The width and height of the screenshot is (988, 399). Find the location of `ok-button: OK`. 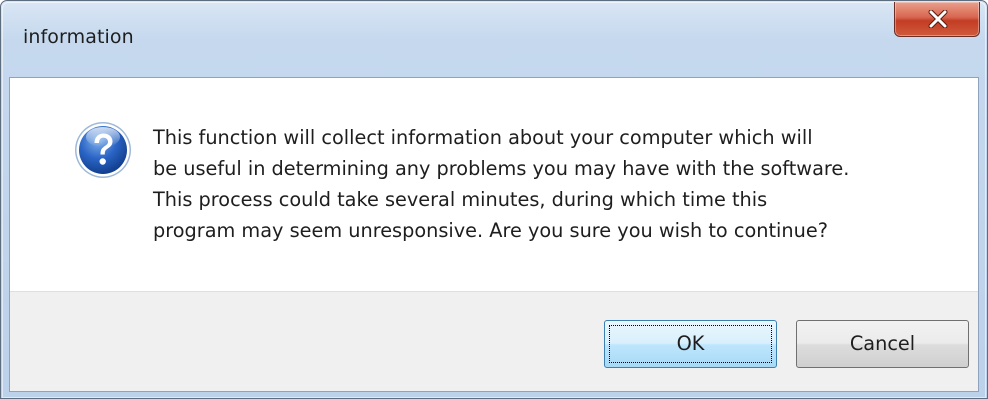

ok-button: OK is located at coordinates (690, 344).